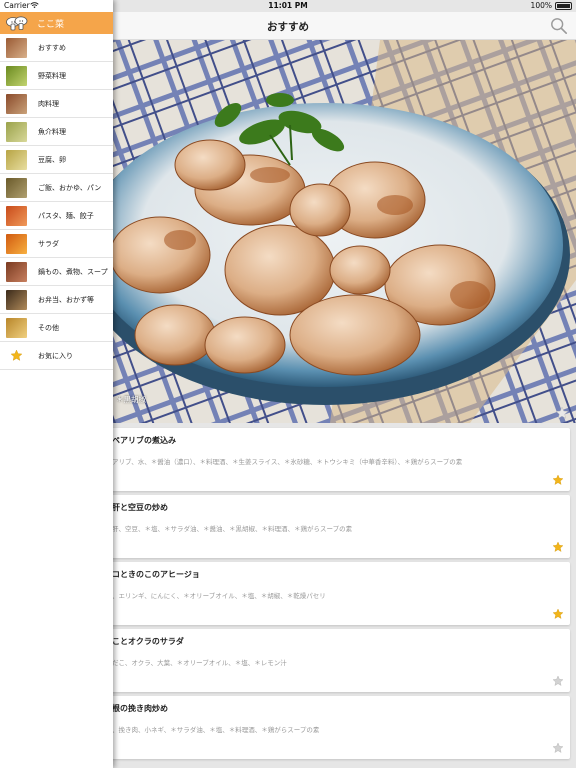 The image size is (576, 768). I want to click on menu-item-label: 豆腐、卵, so click(52, 160).